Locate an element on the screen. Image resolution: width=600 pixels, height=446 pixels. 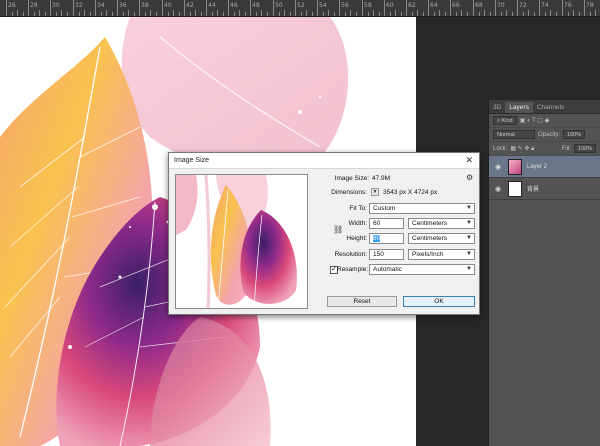
image-size-value: 47.9M is located at coordinates (381, 178).